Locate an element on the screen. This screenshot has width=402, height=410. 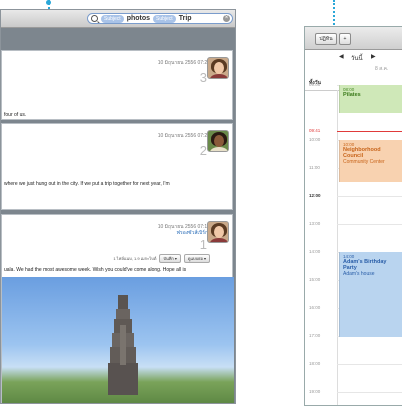
hour-label: 12:00 is located at coordinates (315, 195).